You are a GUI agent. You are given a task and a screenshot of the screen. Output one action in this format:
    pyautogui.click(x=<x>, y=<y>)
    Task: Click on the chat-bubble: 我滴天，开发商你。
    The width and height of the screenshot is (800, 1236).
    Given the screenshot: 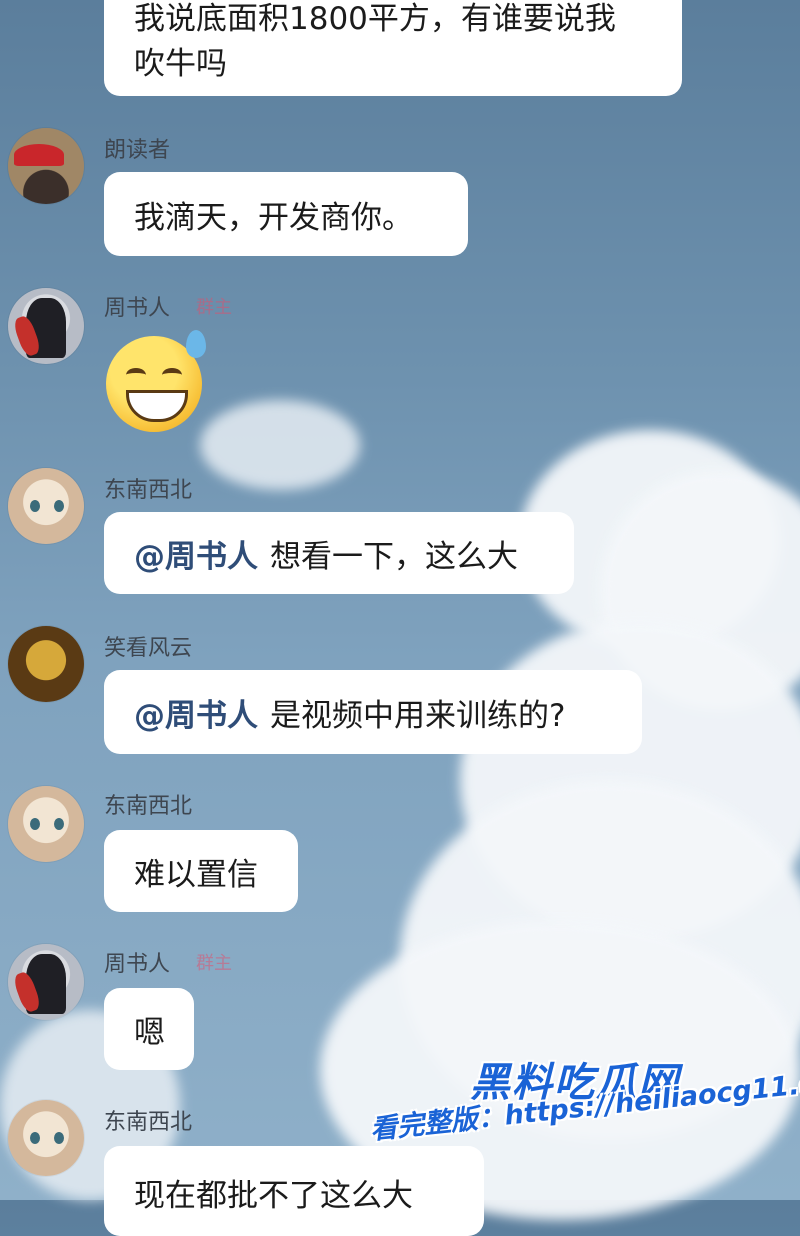 What is the action you would take?
    pyautogui.click(x=286, y=214)
    